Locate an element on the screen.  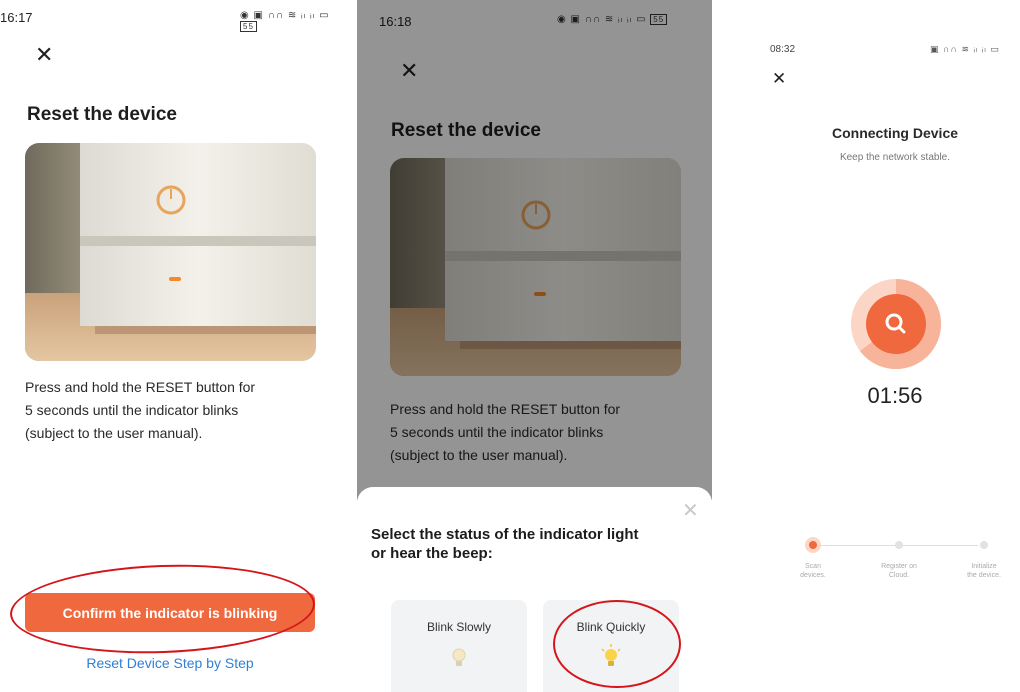
step-label-line: devices. is located at coordinates (813, 575).